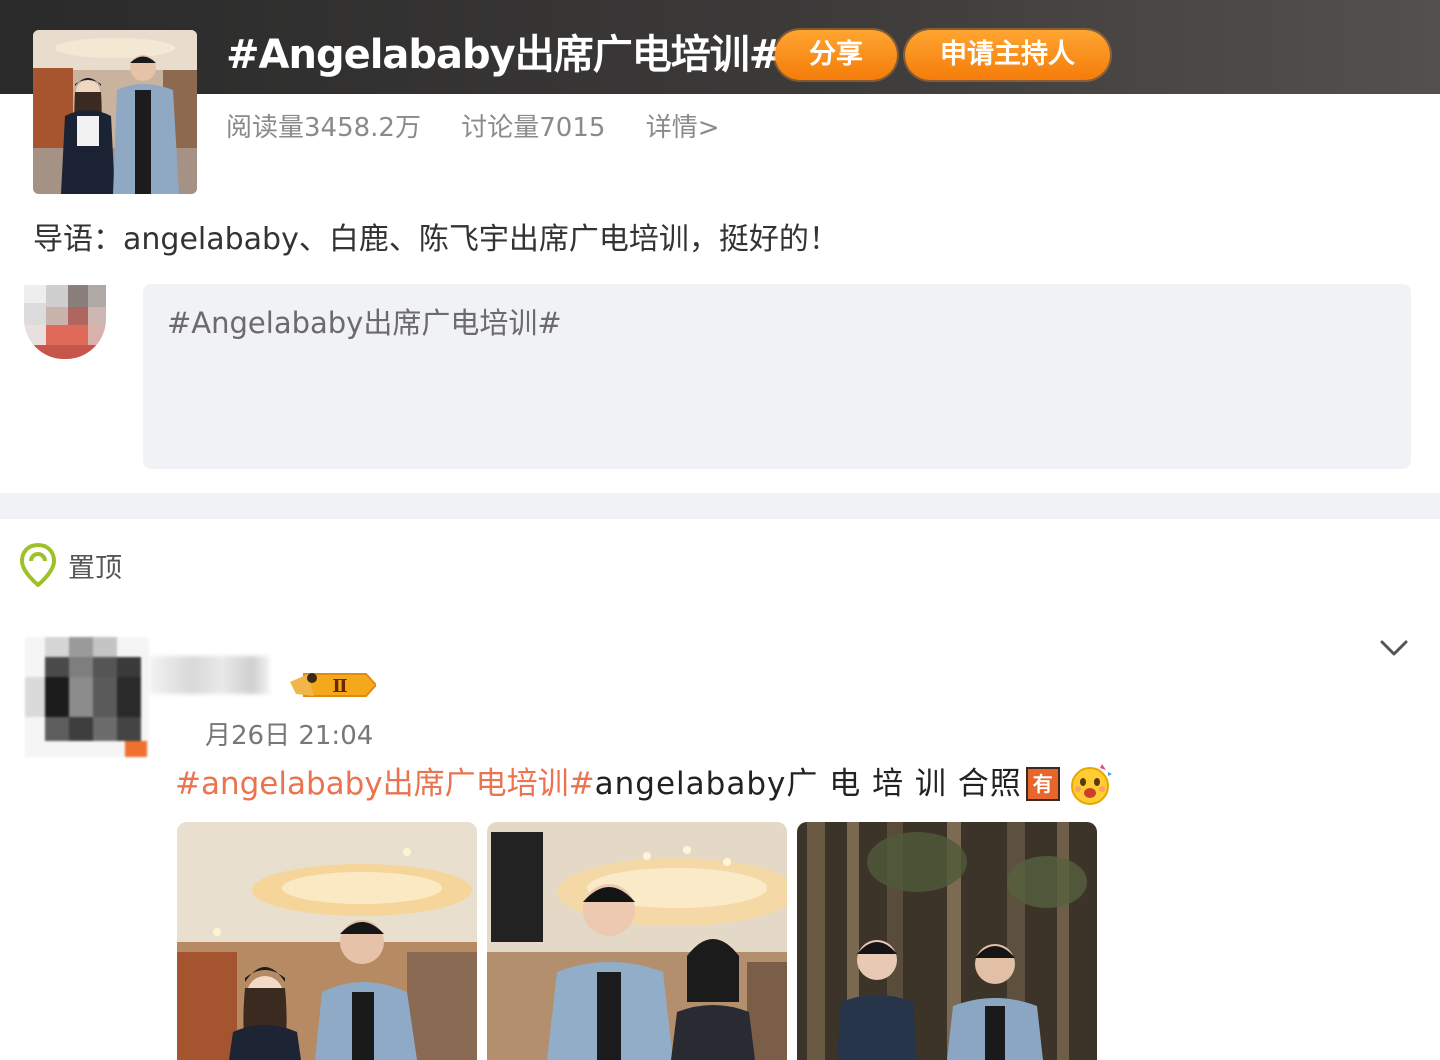  What do you see at coordinates (87, 697) in the screenshot?
I see `post-author-avatar` at bounding box center [87, 697].